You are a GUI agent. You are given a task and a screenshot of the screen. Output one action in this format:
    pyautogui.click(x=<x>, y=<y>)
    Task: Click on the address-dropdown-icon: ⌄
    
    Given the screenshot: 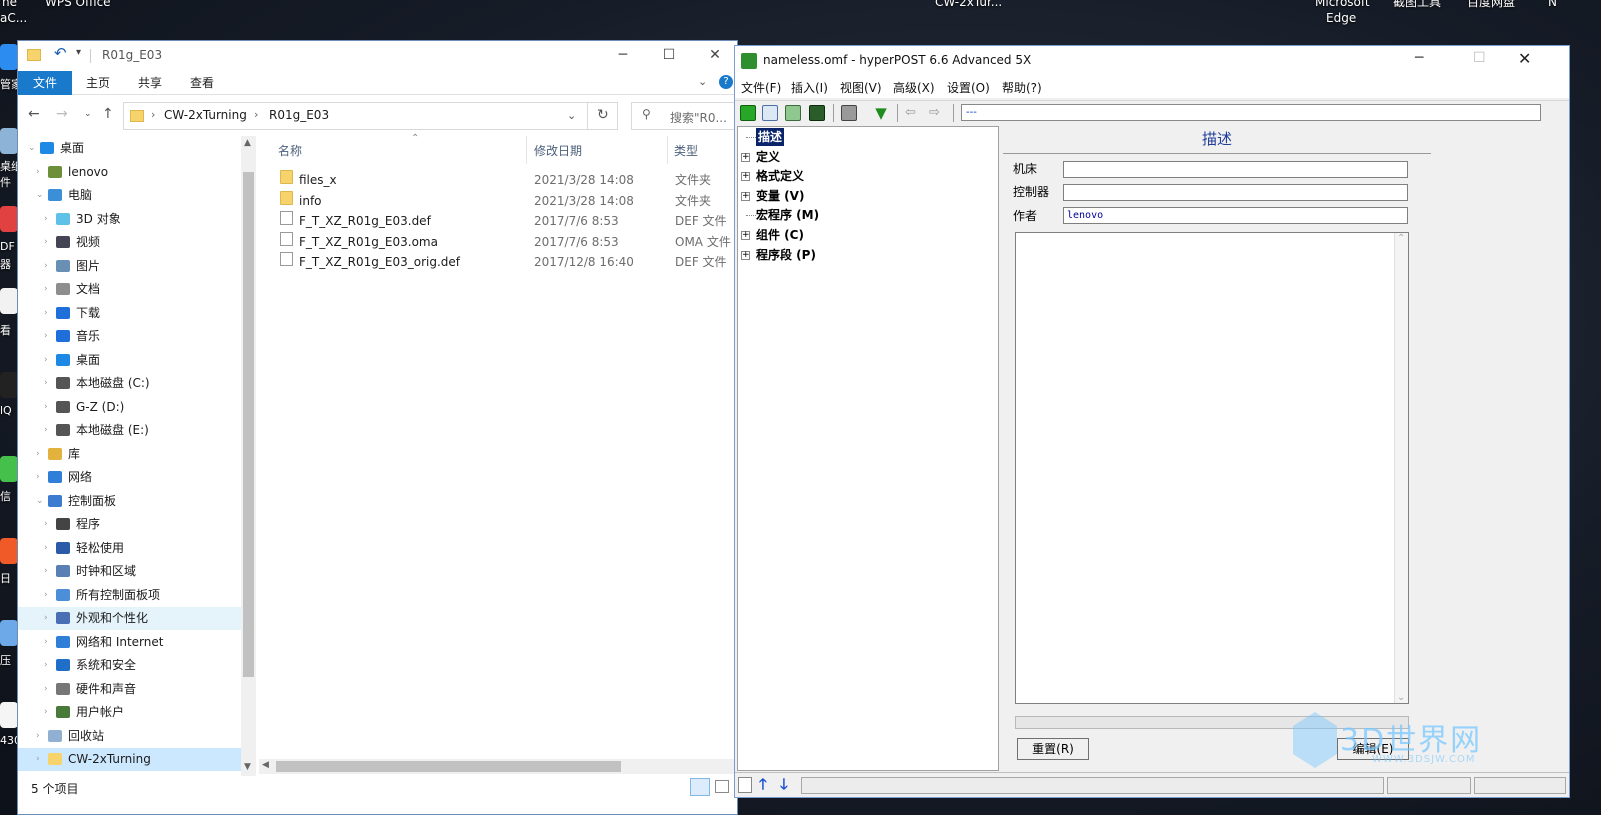 What is the action you would take?
    pyautogui.click(x=571, y=115)
    